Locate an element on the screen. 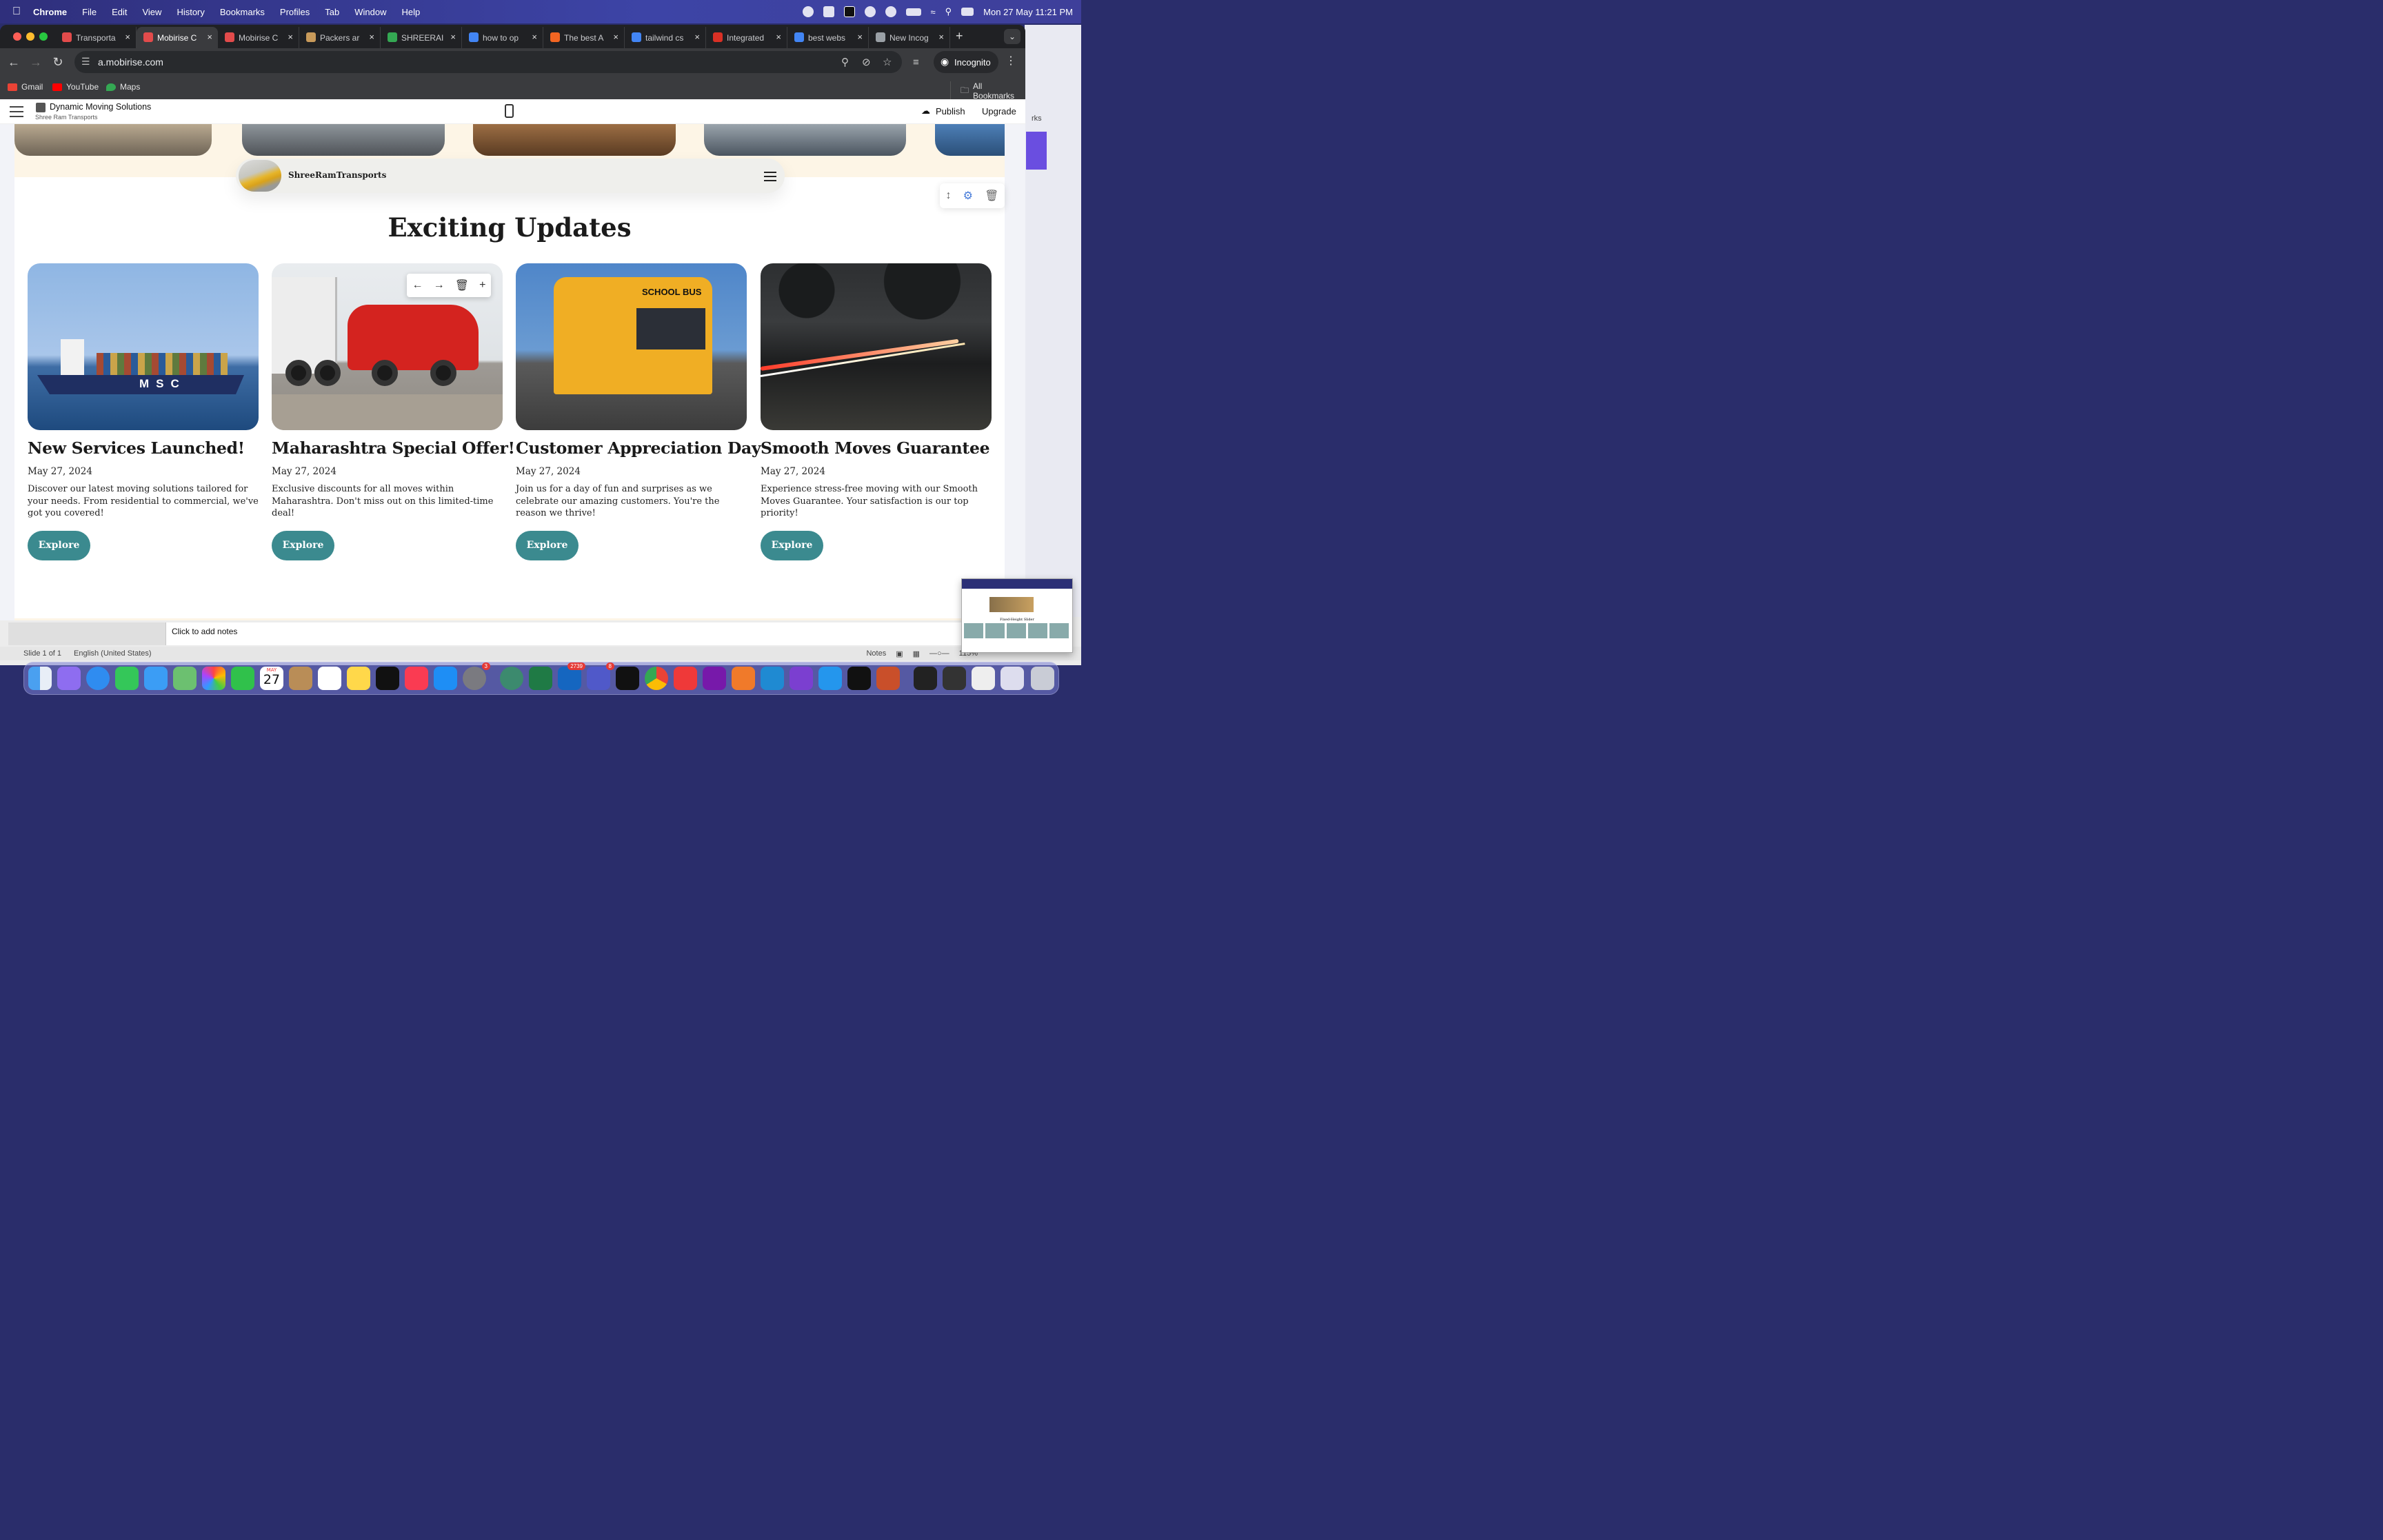 The image size is (2383, 1540). notes-app-icon is located at coordinates (358, 679).